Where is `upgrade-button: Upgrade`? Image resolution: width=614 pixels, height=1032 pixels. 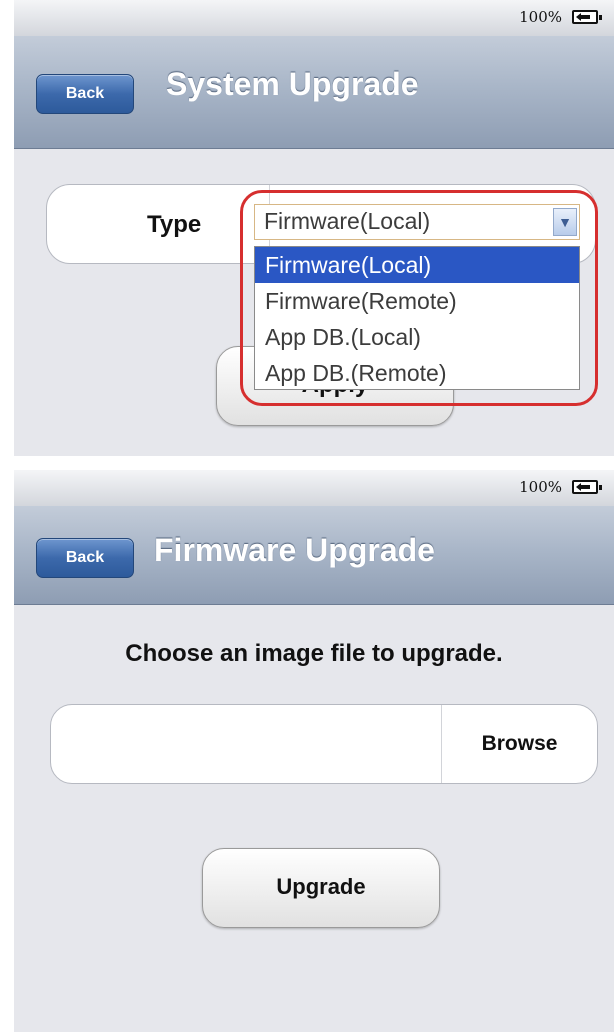 upgrade-button: Upgrade is located at coordinates (321, 888).